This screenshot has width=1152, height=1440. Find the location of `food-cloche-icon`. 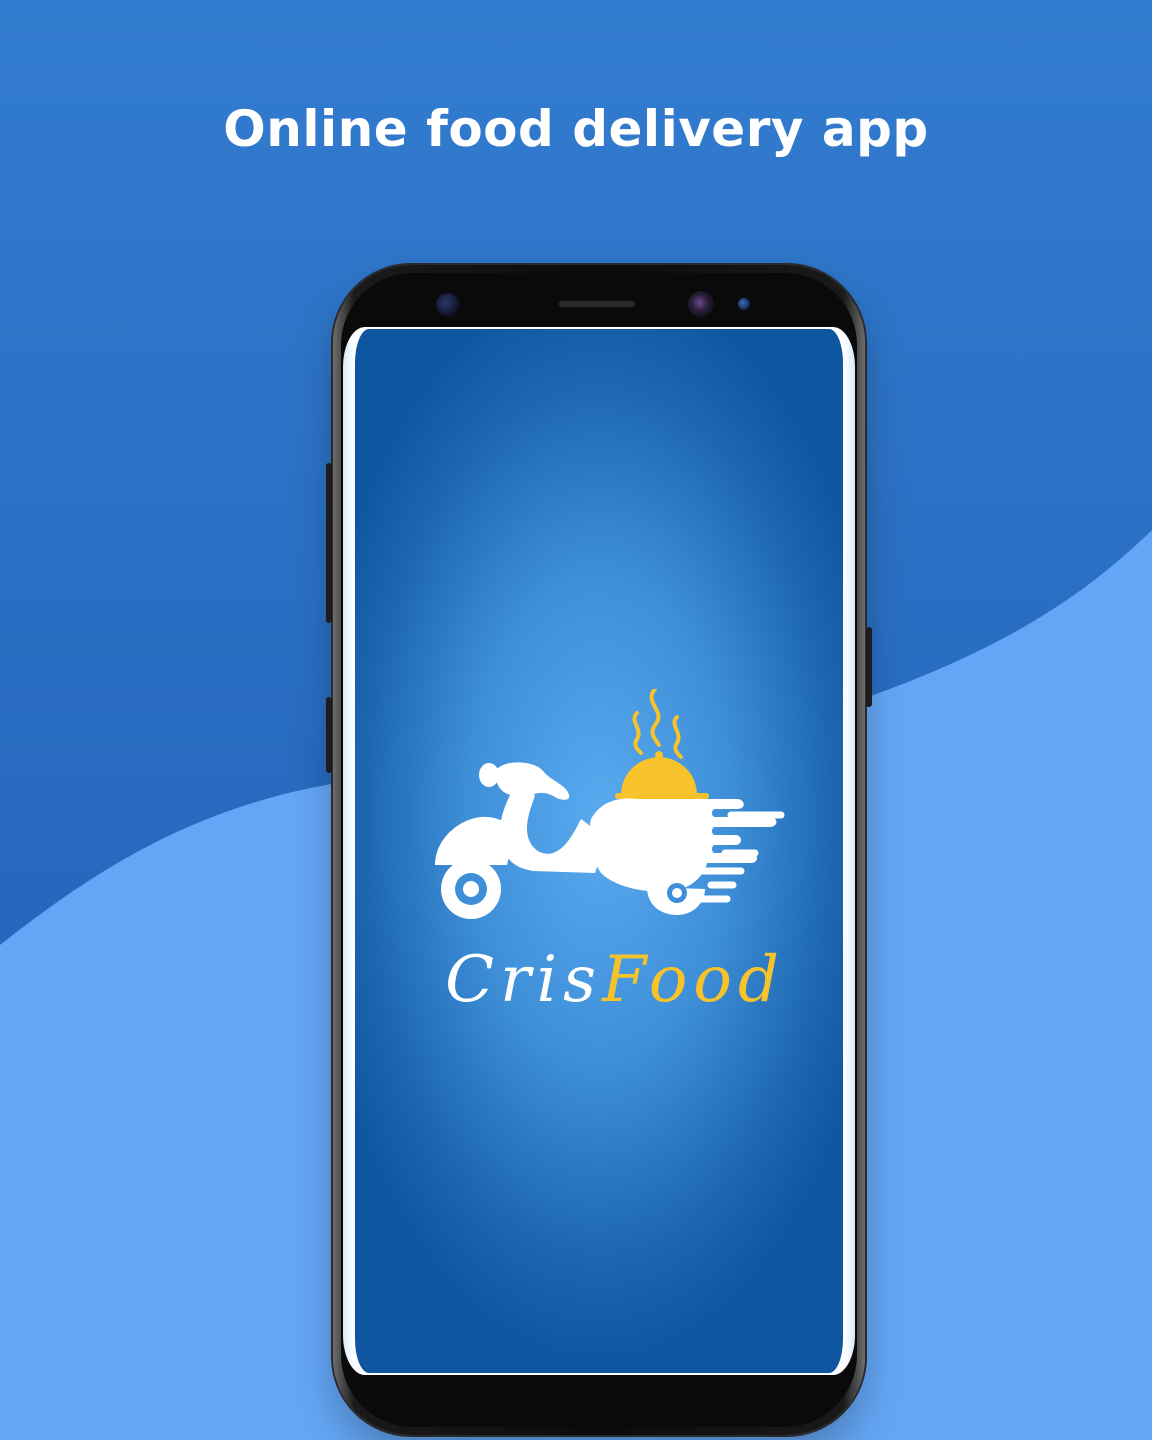

food-cloche-icon is located at coordinates (662, 775).